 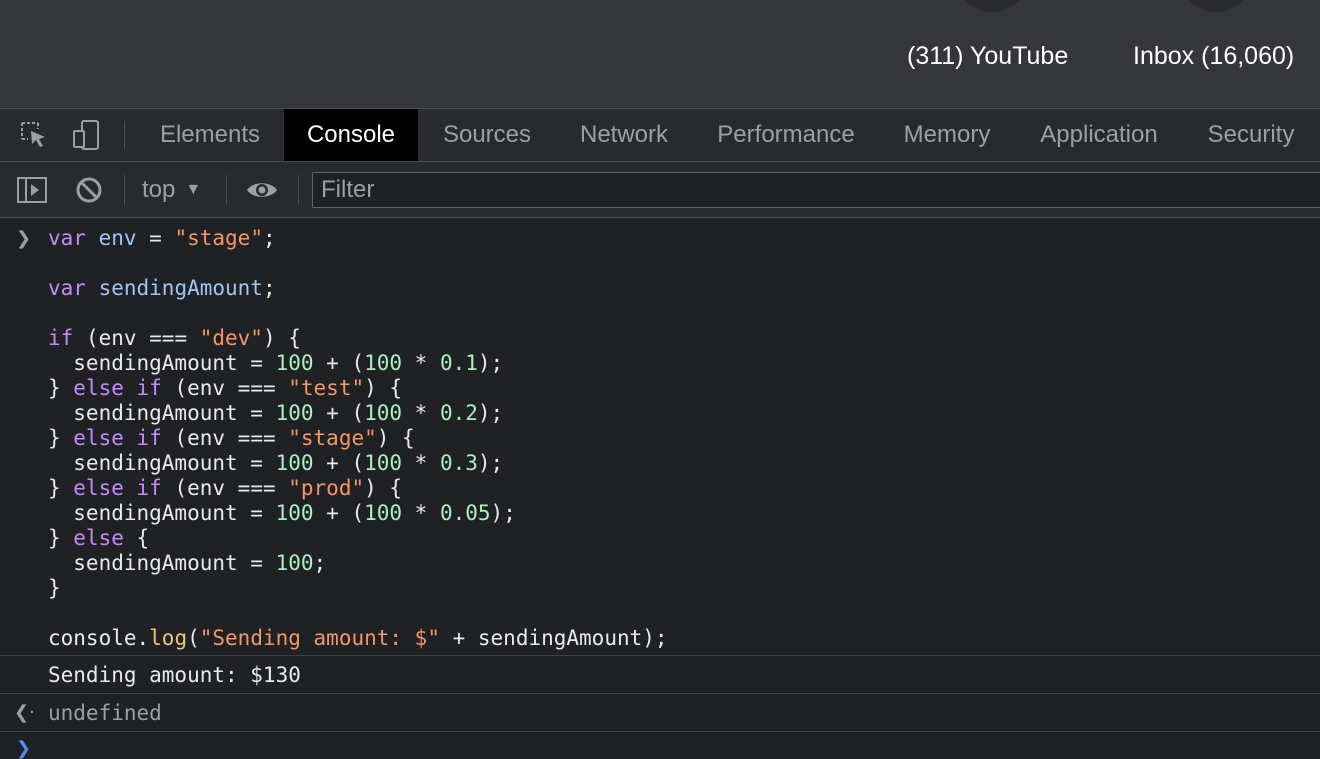 What do you see at coordinates (1251, 135) in the screenshot?
I see `tab-security: Security` at bounding box center [1251, 135].